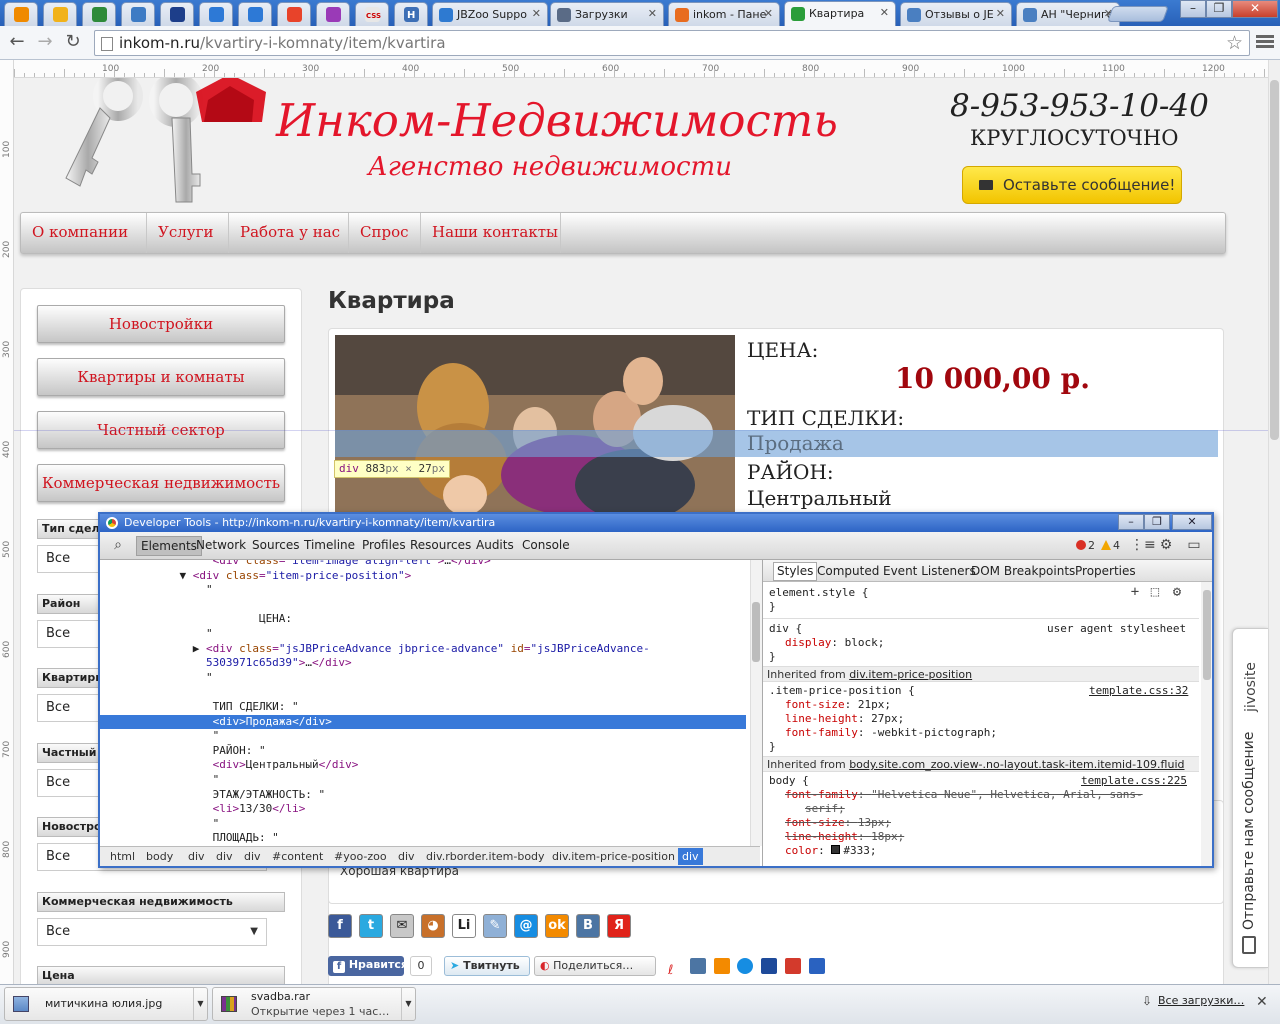  What do you see at coordinates (423, 576) in the screenshot?
I see `dom-node-line: ▼ <div class="item-price-position">` at bounding box center [423, 576].